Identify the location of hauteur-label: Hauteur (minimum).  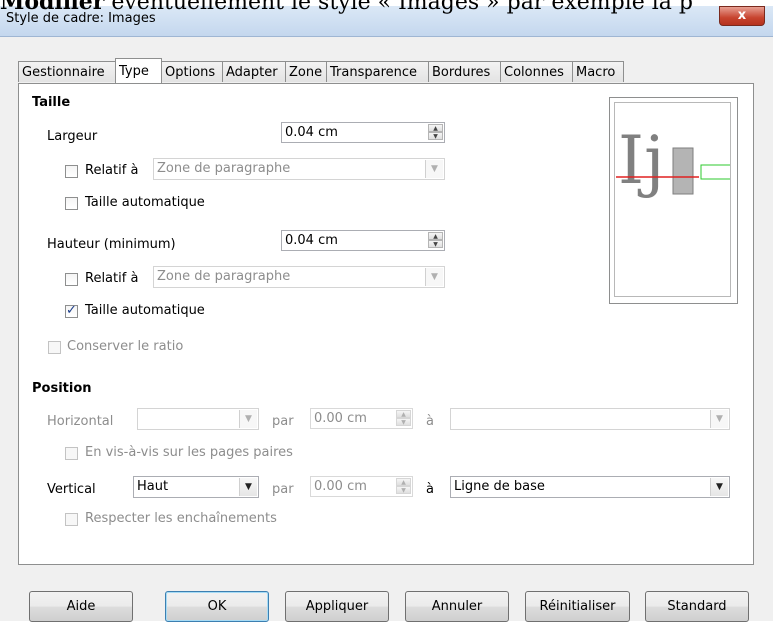
(111, 244).